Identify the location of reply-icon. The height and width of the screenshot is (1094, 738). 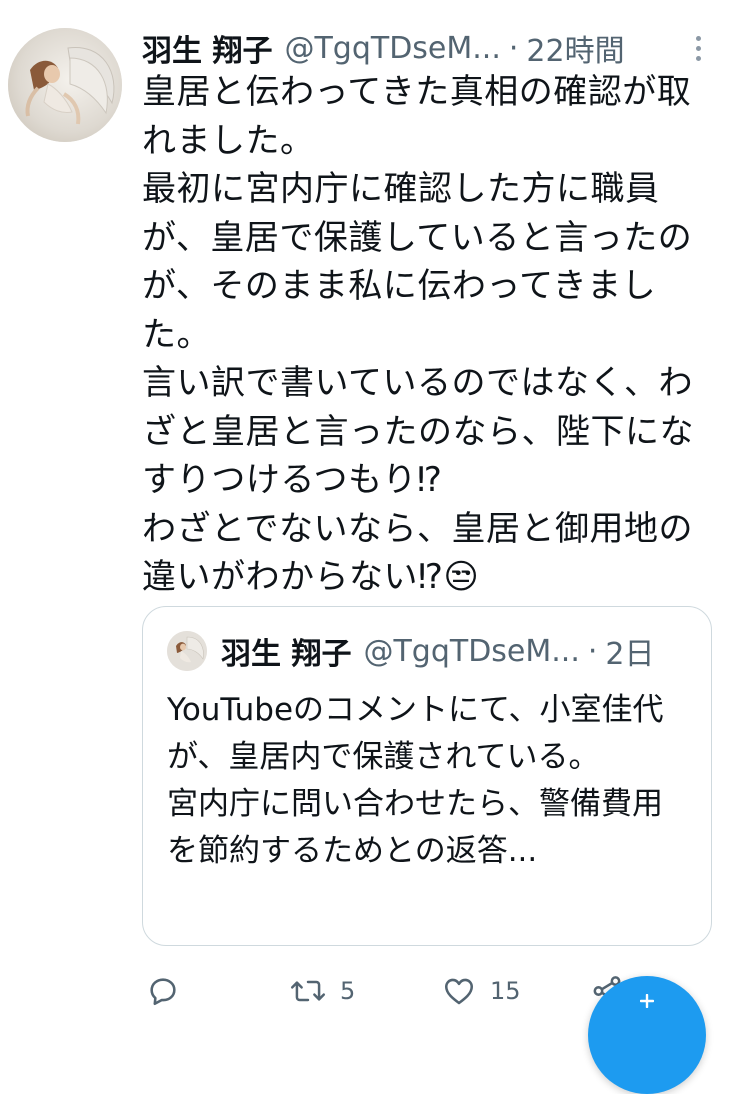
(163, 992).